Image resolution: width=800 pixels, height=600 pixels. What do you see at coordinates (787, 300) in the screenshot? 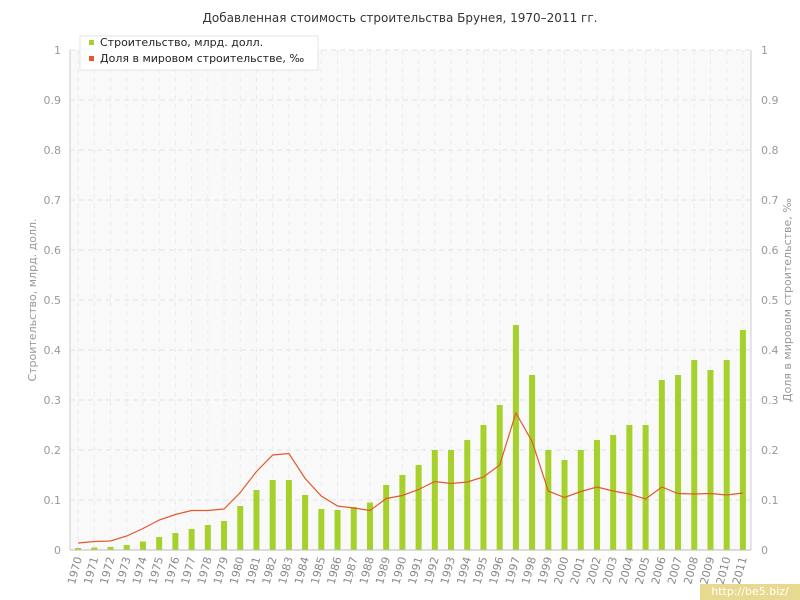
I see `y2-axis-label: Доля в мировом строительстве, ‰` at bounding box center [787, 300].